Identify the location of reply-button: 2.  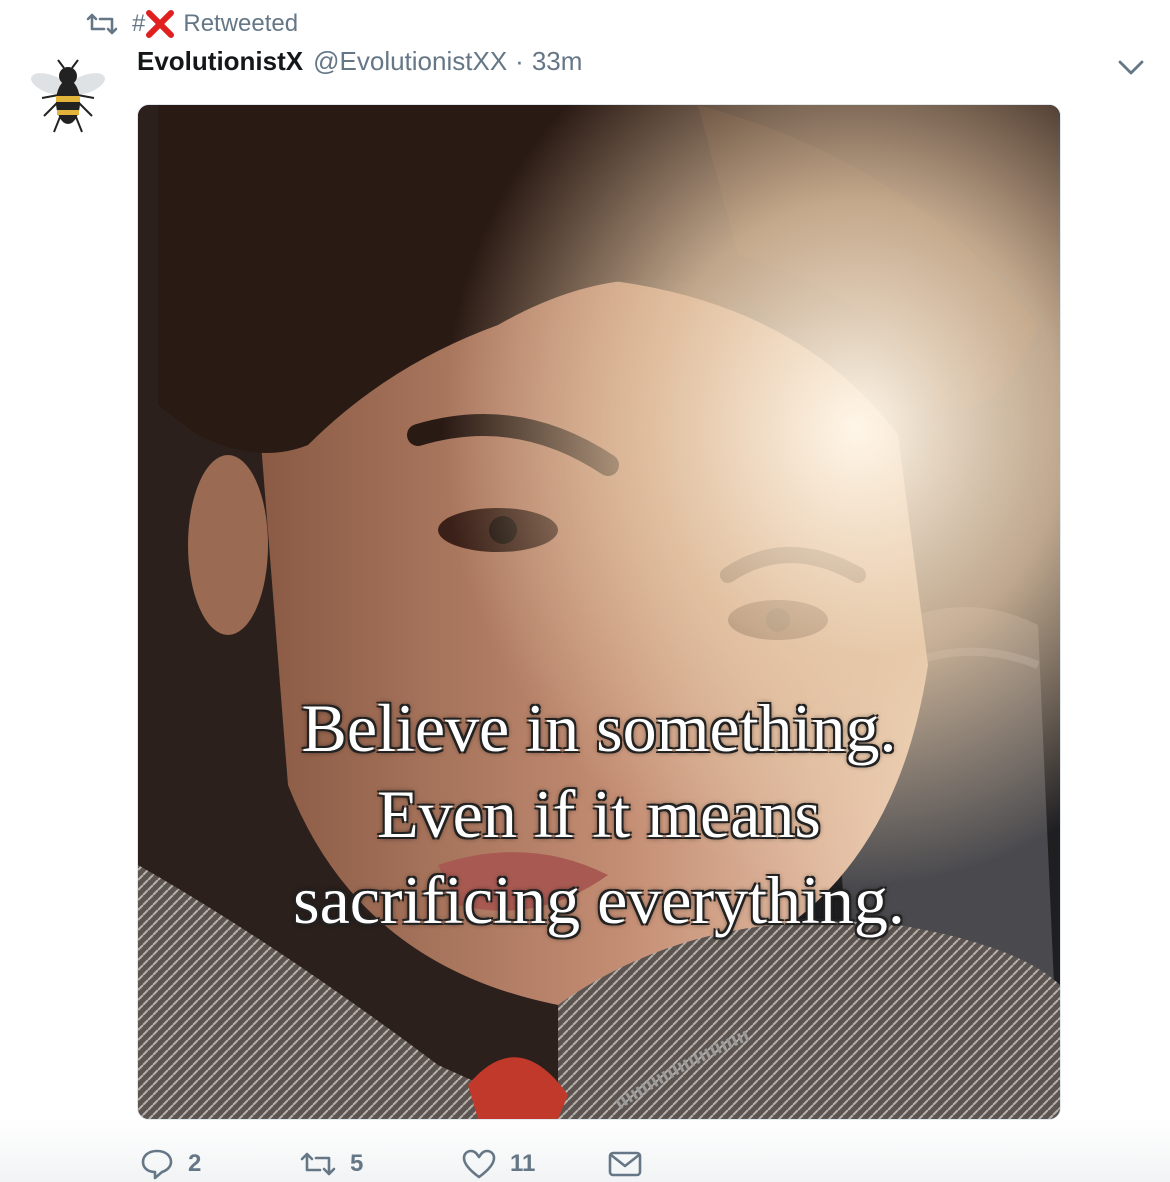
(220, 1164).